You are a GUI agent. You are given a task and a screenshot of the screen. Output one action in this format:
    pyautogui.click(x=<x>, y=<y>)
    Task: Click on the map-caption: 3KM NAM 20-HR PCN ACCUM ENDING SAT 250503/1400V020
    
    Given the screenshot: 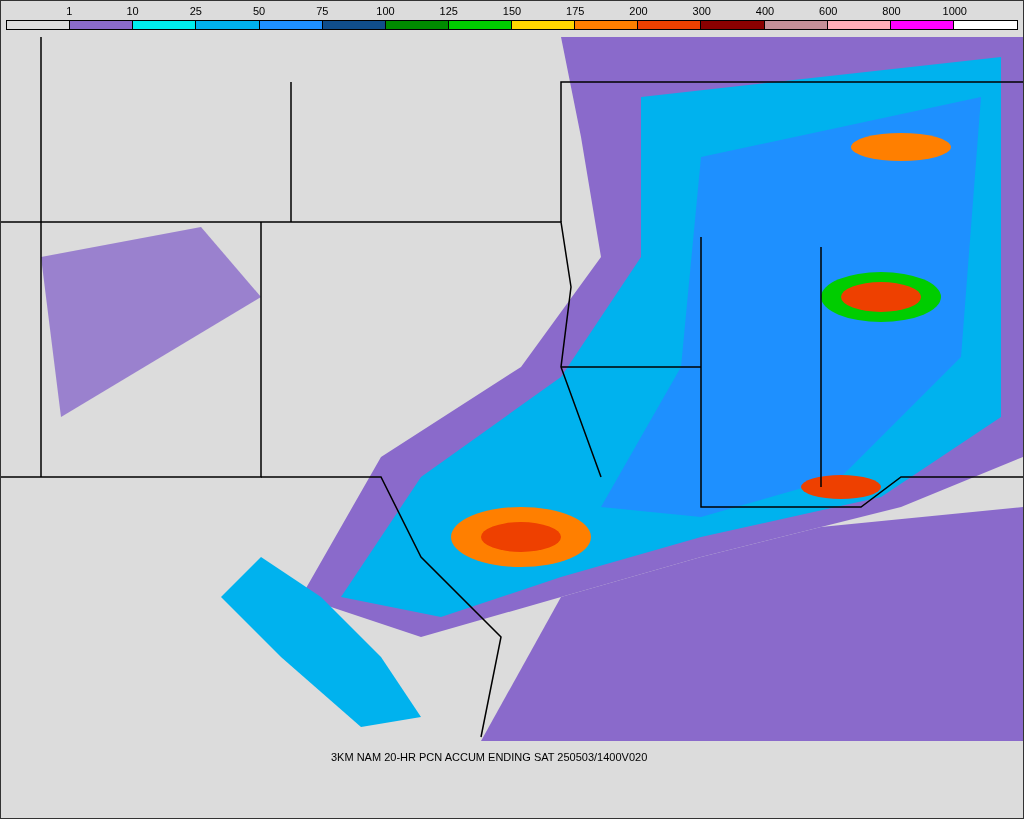 What is the action you would take?
    pyautogui.click(x=489, y=757)
    